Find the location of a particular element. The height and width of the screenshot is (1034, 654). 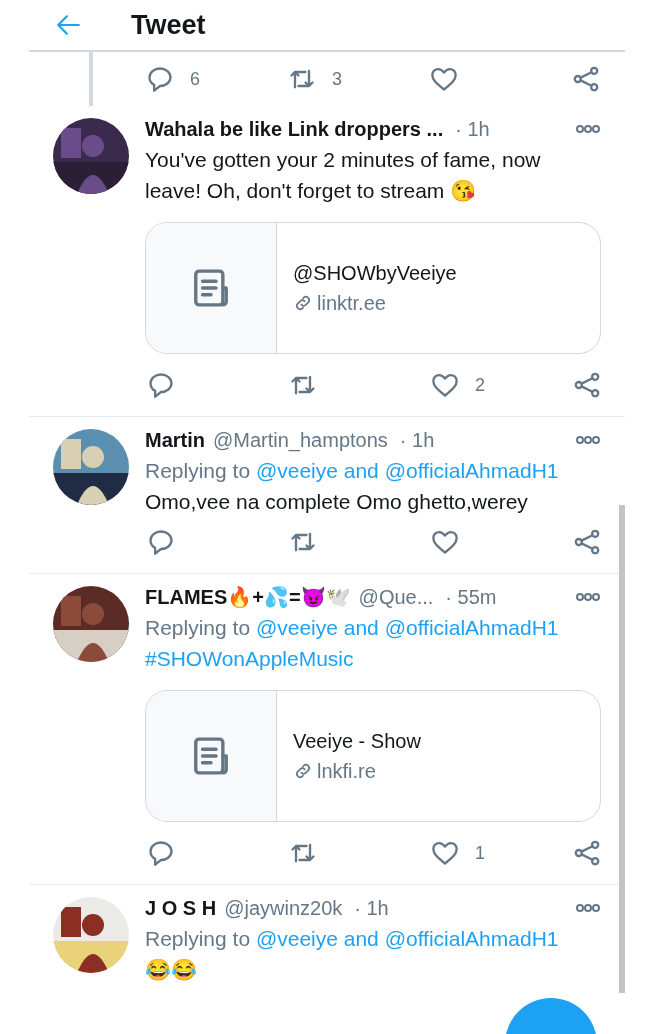

card-title: @SHOWbyVeeiye is located at coordinates (375, 273).